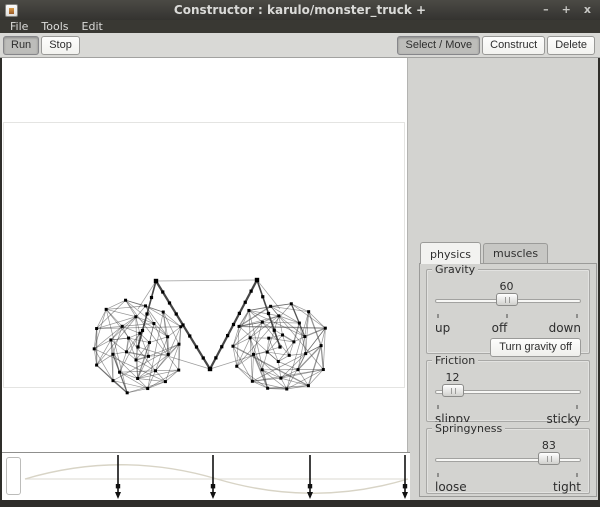 This screenshot has width=600, height=507. What do you see at coordinates (516, 253) in the screenshot?
I see `tab-muscles: muscles` at bounding box center [516, 253].